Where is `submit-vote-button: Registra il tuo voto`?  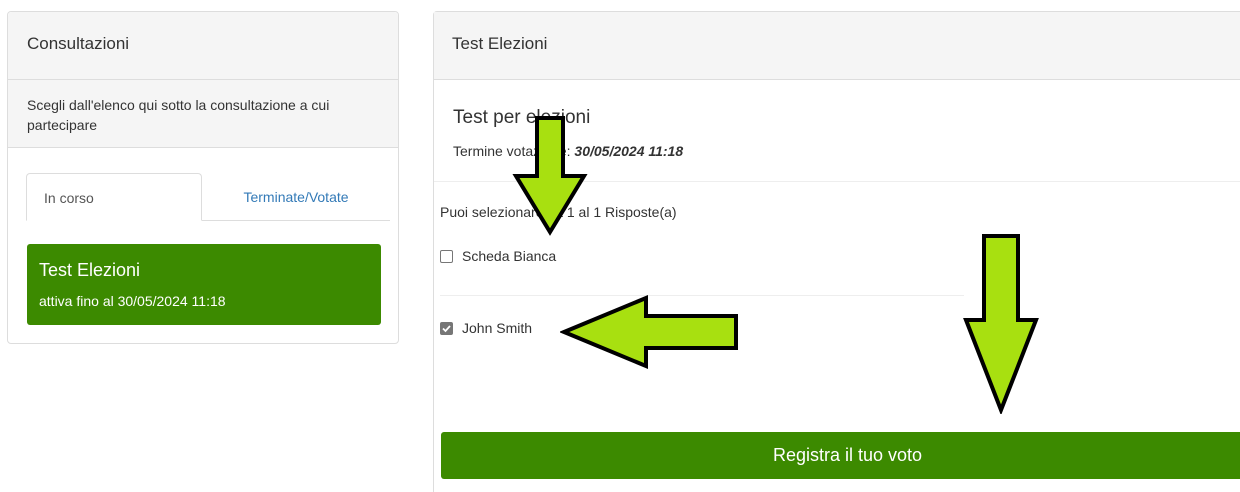 submit-vote-button: Registra il tuo voto is located at coordinates (840, 455).